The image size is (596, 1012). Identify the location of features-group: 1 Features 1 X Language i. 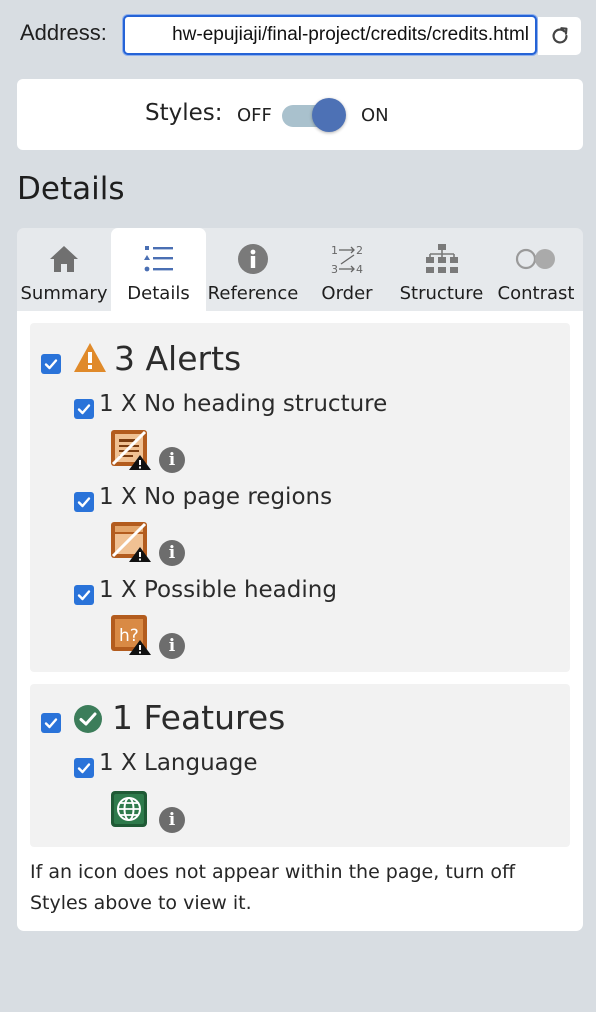
(300, 765).